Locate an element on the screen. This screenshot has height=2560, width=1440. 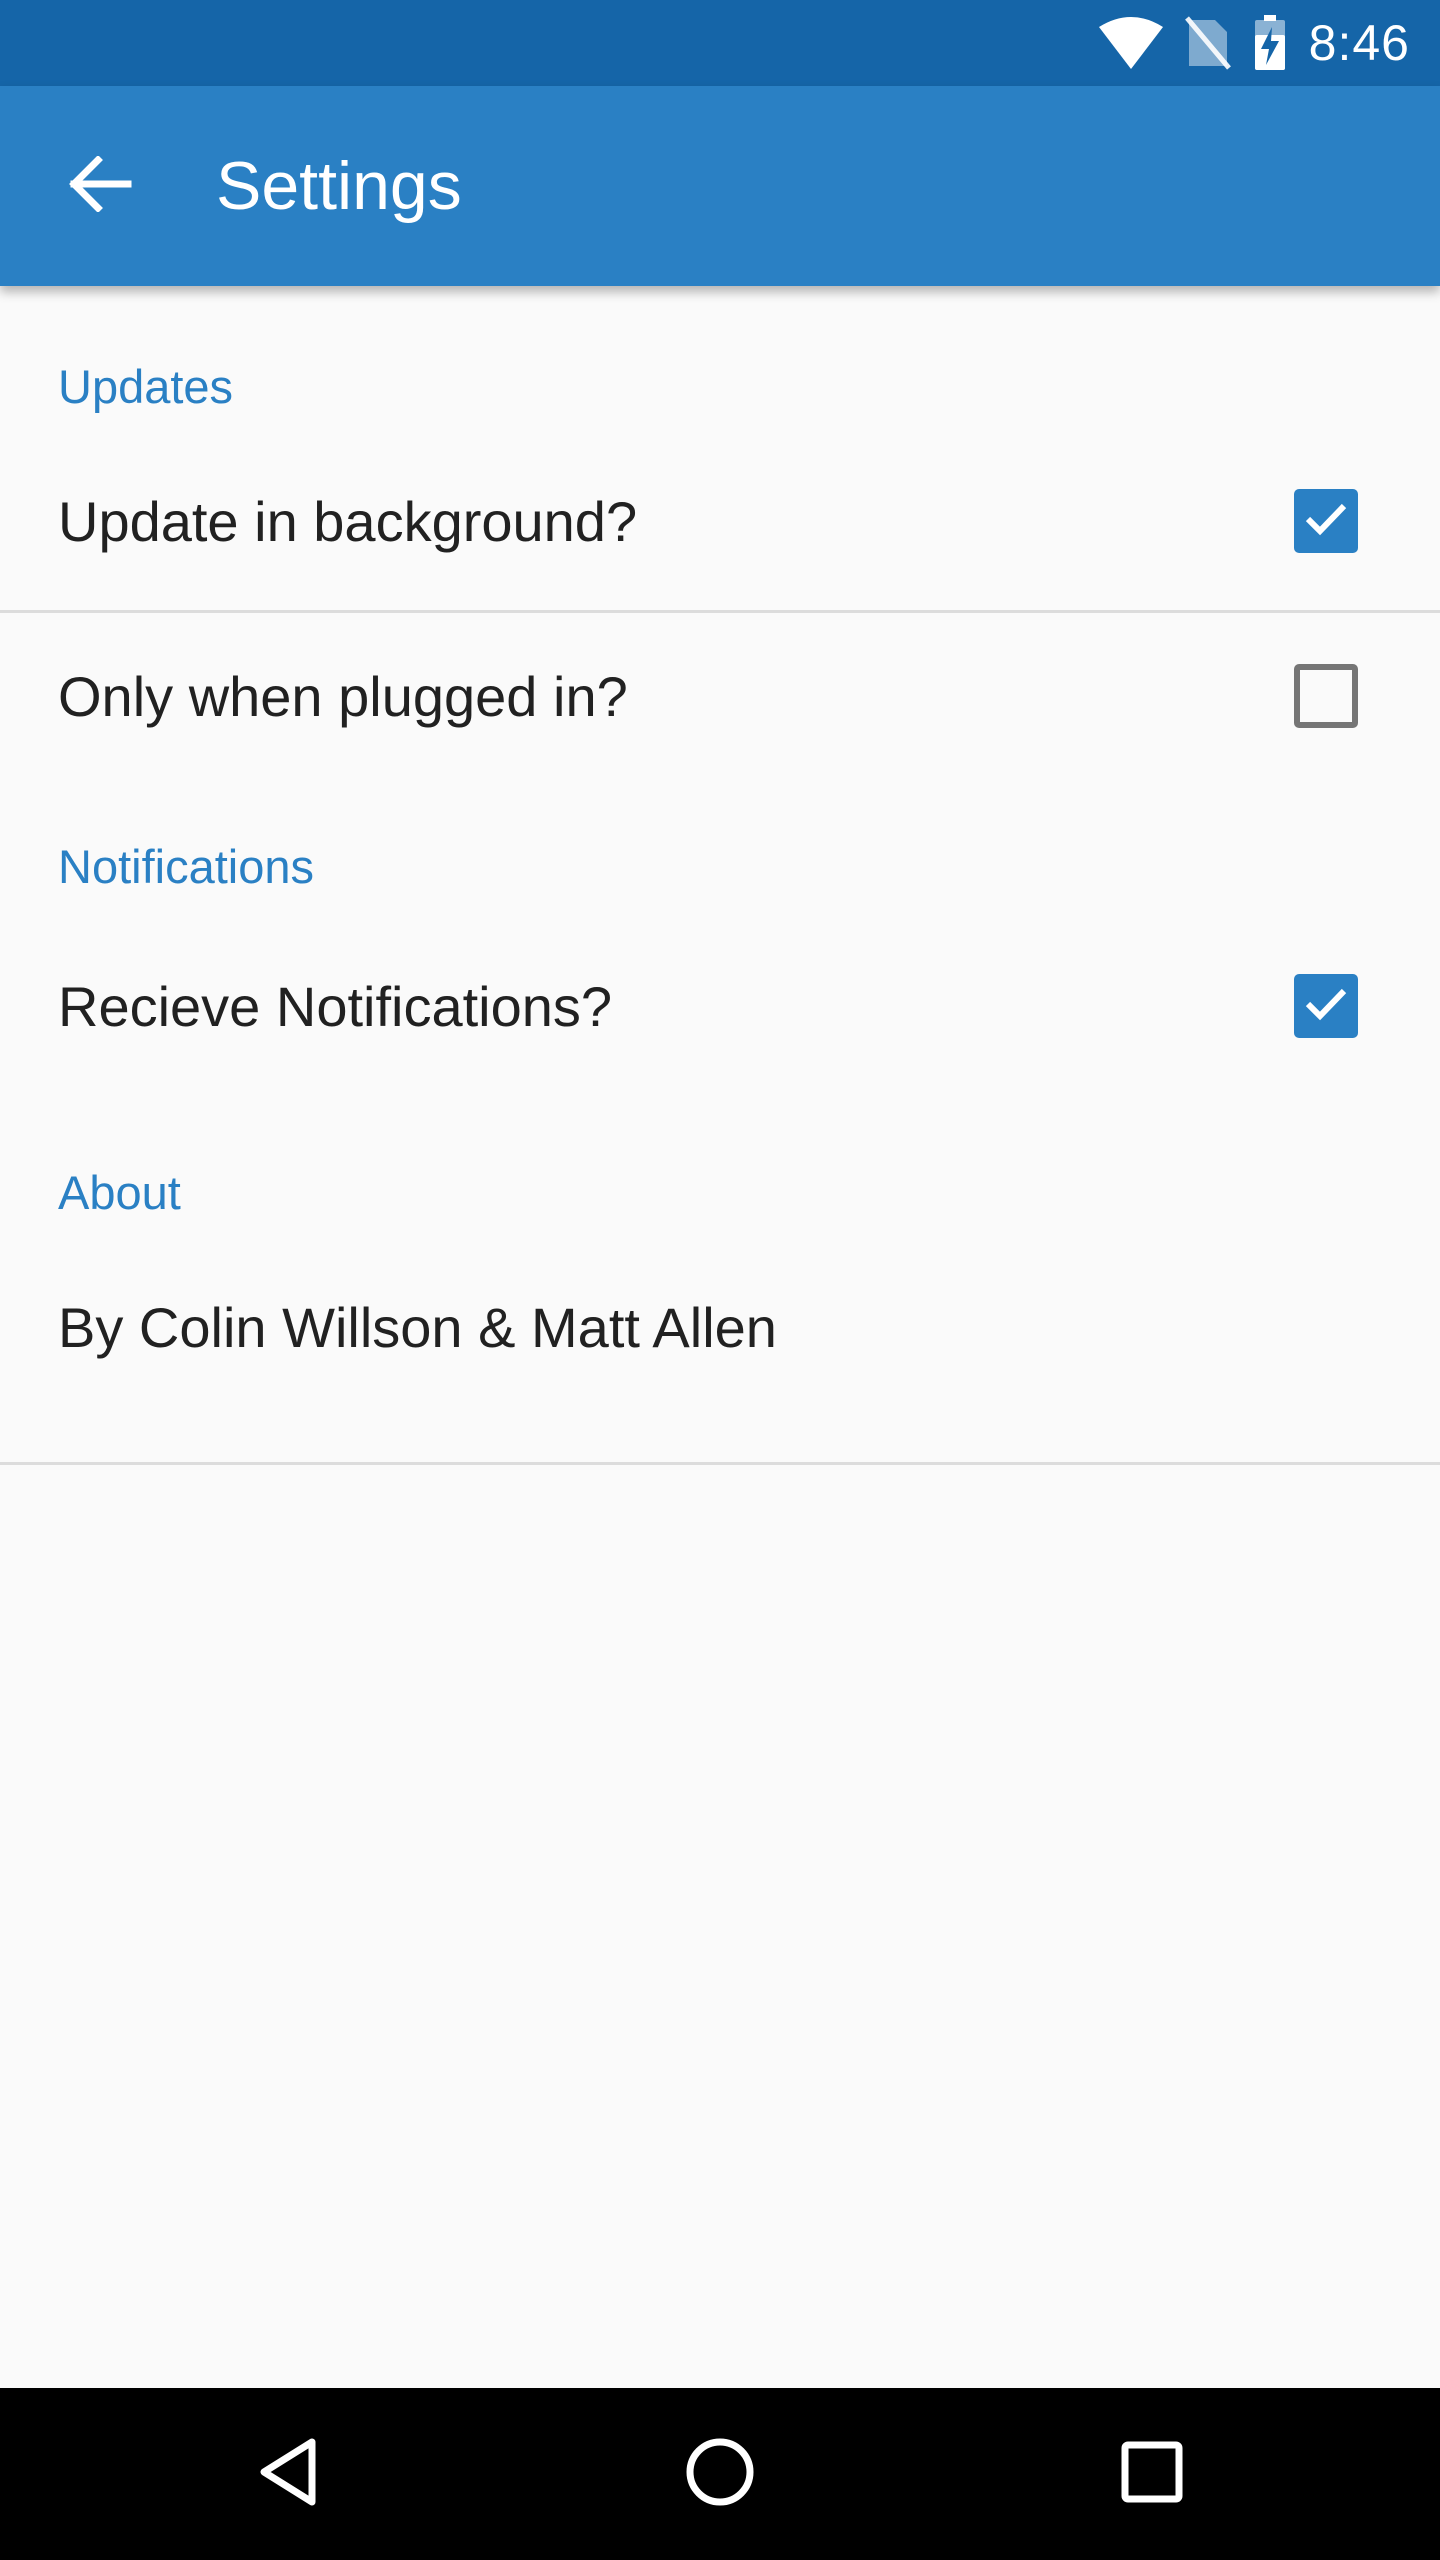
category-header-about: About is located at coordinates (720, 1192).